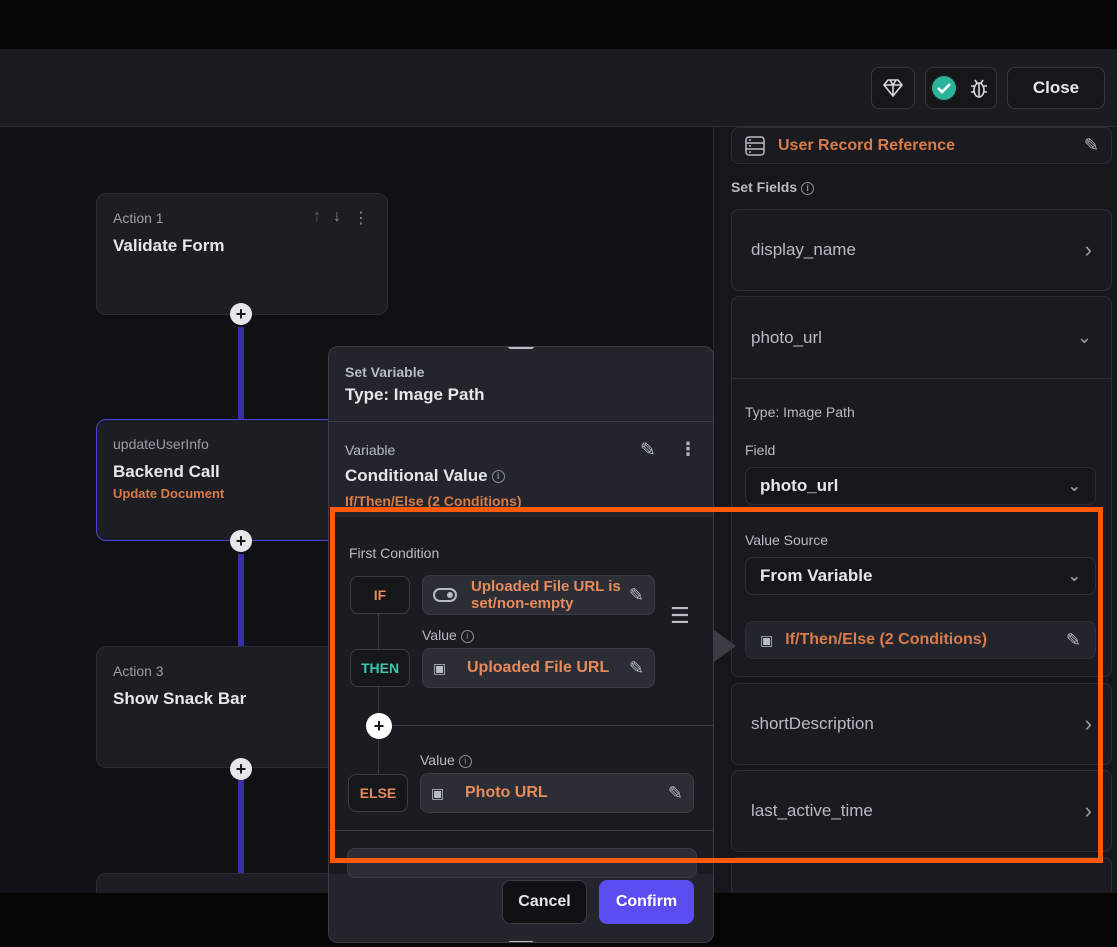 The image size is (1117, 947). I want to click on record-reference-field: User Record Reference ✎, so click(921, 145).